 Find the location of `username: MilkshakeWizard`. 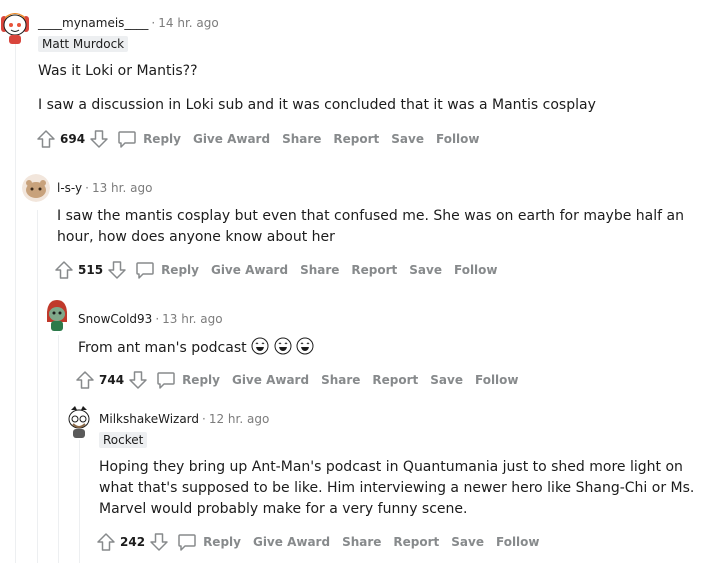

username: MilkshakeWizard is located at coordinates (149, 419).